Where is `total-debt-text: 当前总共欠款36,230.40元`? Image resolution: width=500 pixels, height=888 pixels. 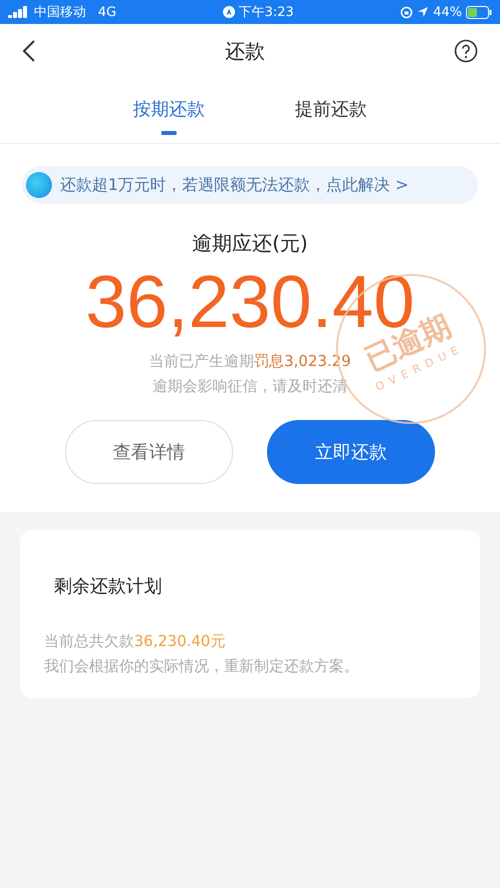 total-debt-text: 当前总共欠款36,230.40元 is located at coordinates (135, 642).